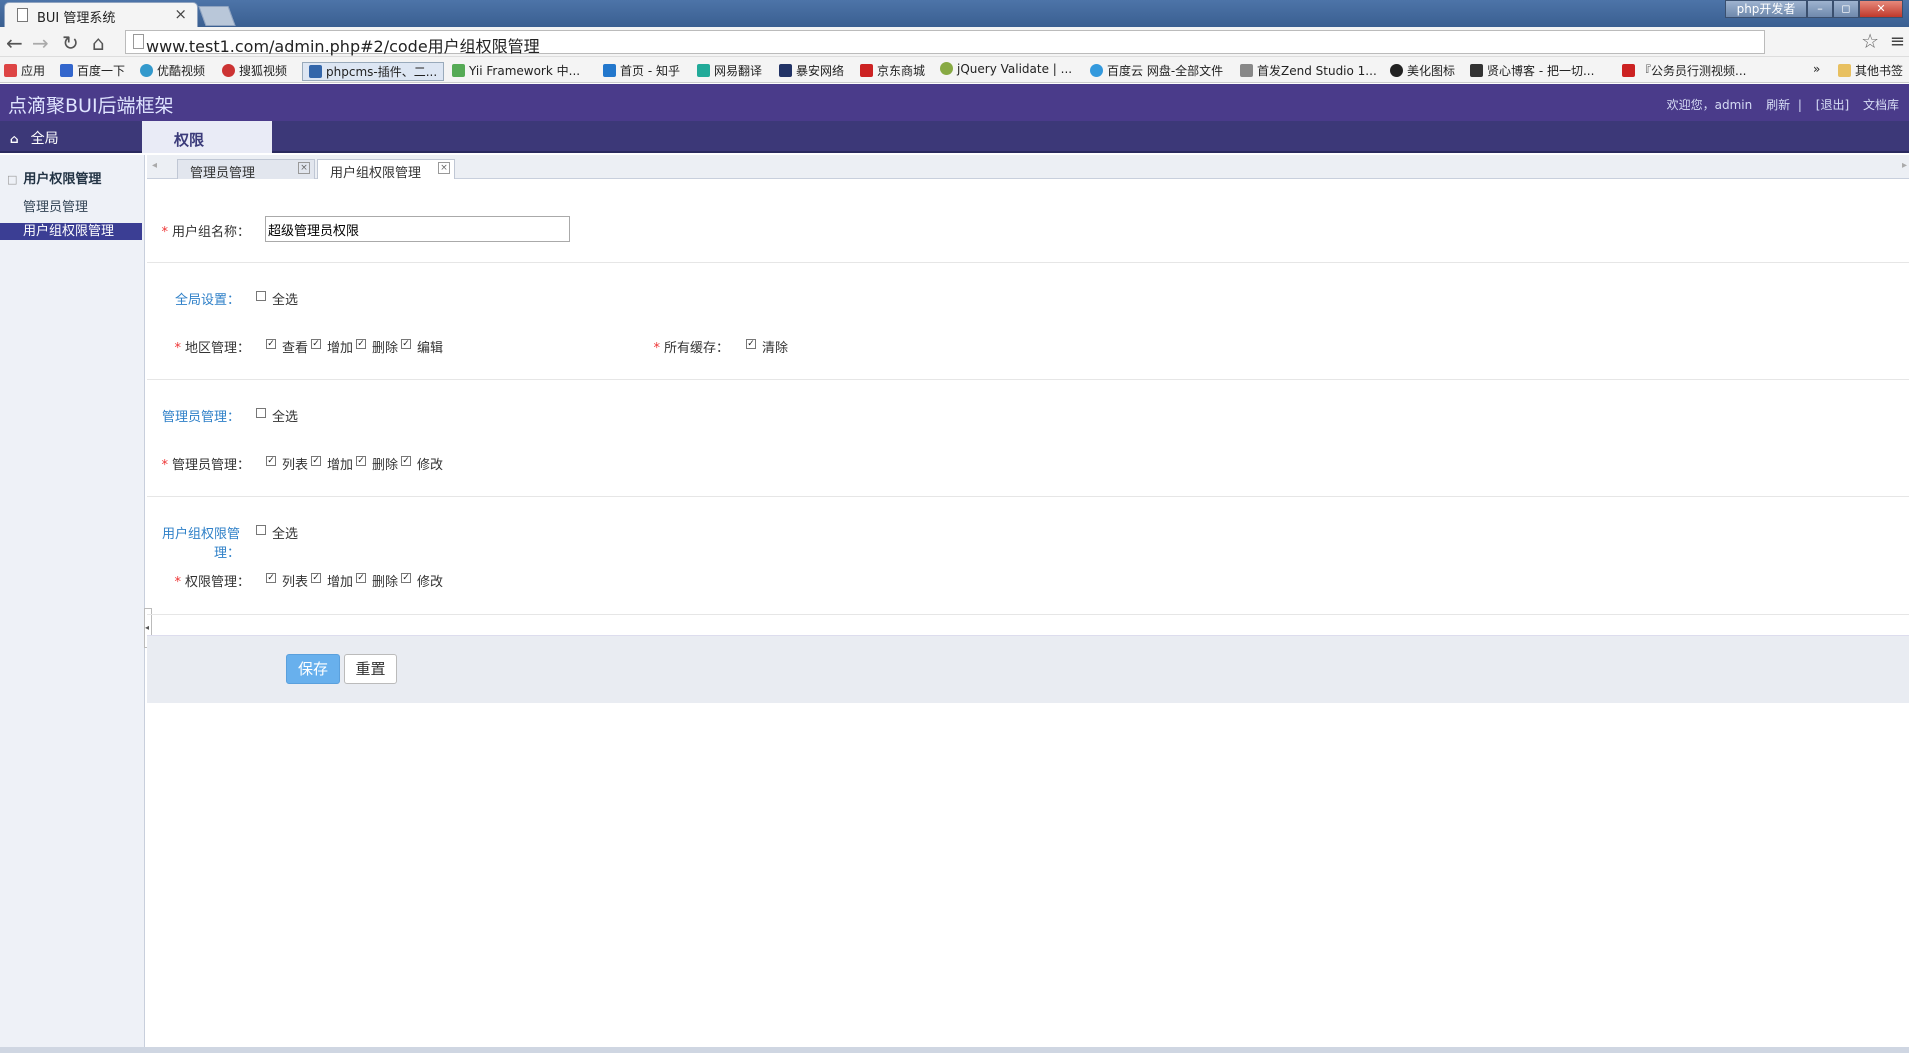 This screenshot has height=1053, width=1909. Describe the element at coordinates (92, 70) in the screenshot. I see `bookmark-item: 百度一下` at that location.